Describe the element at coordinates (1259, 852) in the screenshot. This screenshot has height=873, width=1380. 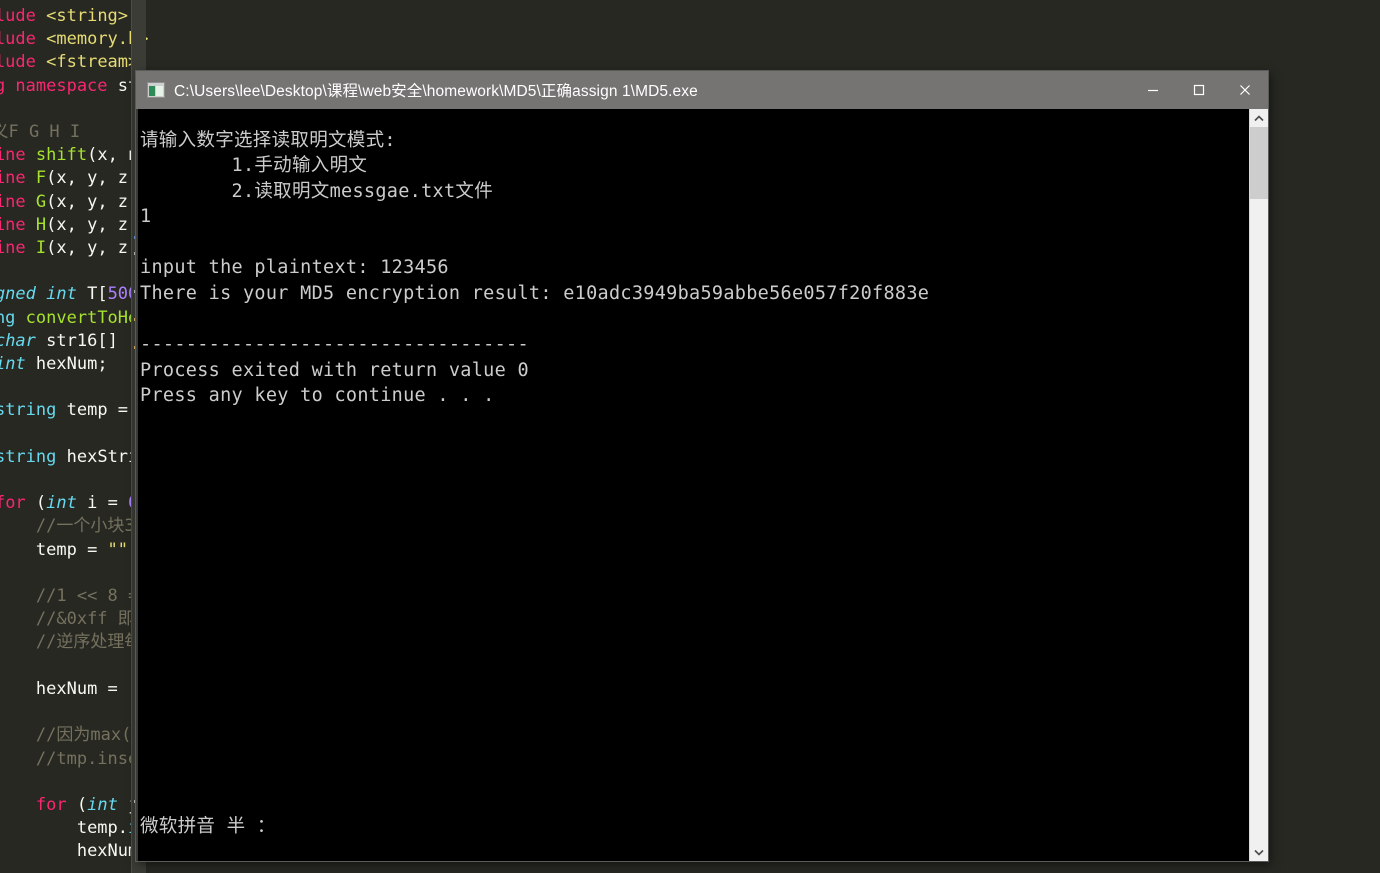
I see `chevron-down-icon` at that location.